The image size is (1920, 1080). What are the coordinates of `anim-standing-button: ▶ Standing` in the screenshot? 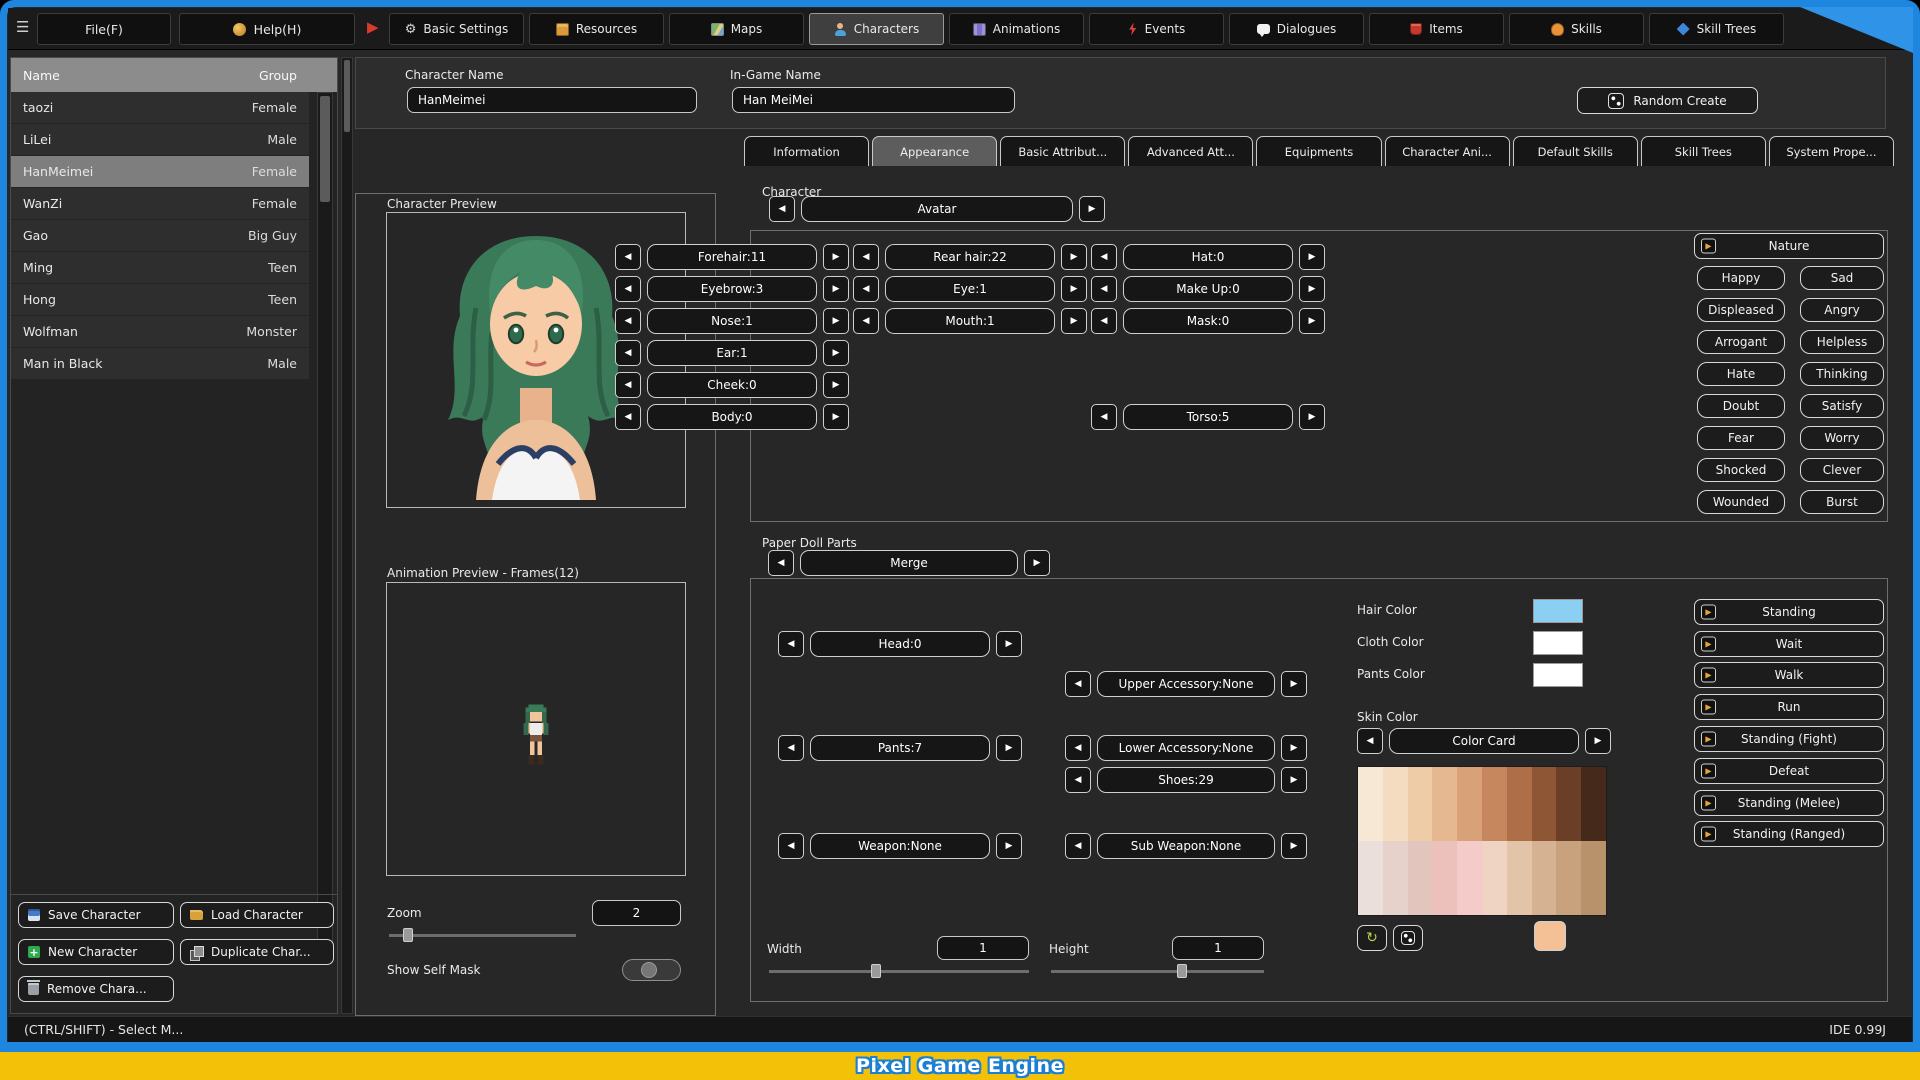 It's located at (1789, 612).